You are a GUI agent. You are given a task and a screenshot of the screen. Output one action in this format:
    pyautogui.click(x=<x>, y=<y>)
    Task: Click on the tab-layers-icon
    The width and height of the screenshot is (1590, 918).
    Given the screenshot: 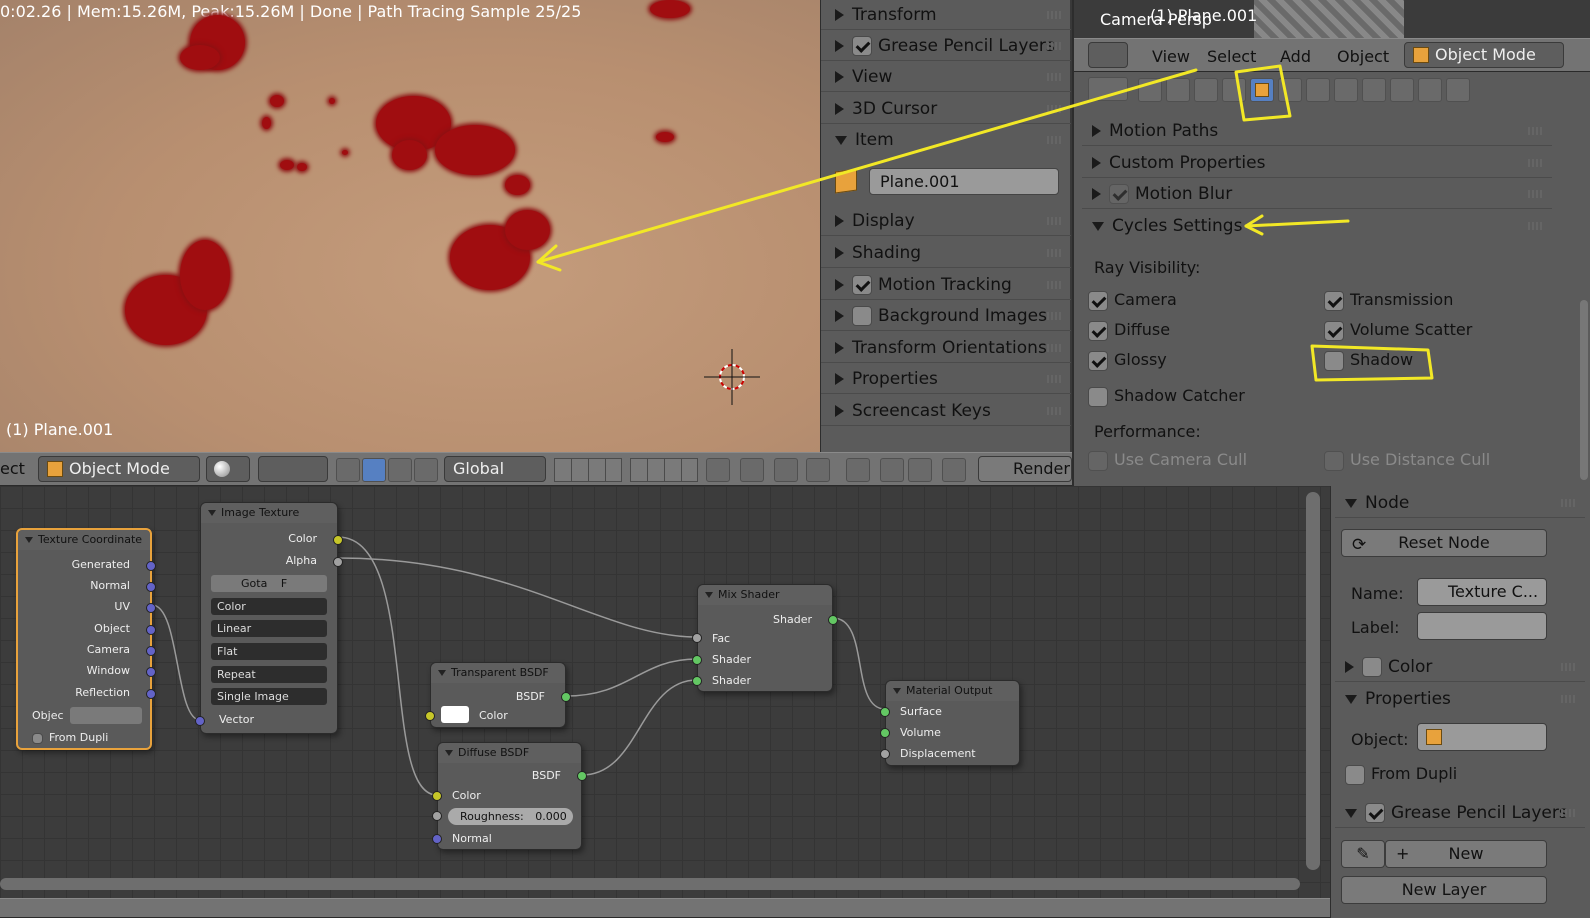 What is the action you would take?
    pyautogui.click(x=1178, y=90)
    